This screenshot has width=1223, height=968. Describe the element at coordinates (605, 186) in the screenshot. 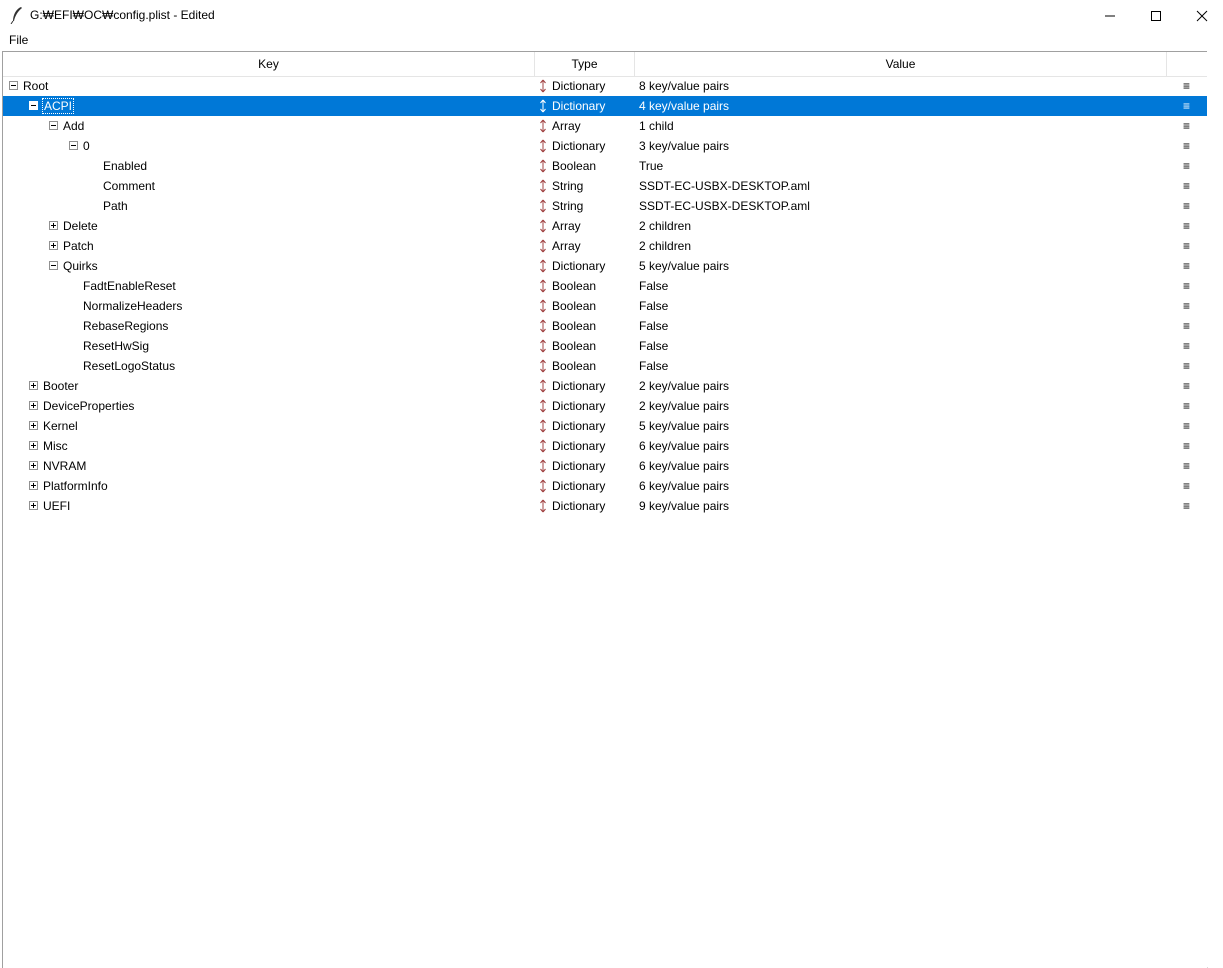

I see `tree-row: Comment String SSDT-EC-USBX-DESKTOP.aml ≡` at that location.